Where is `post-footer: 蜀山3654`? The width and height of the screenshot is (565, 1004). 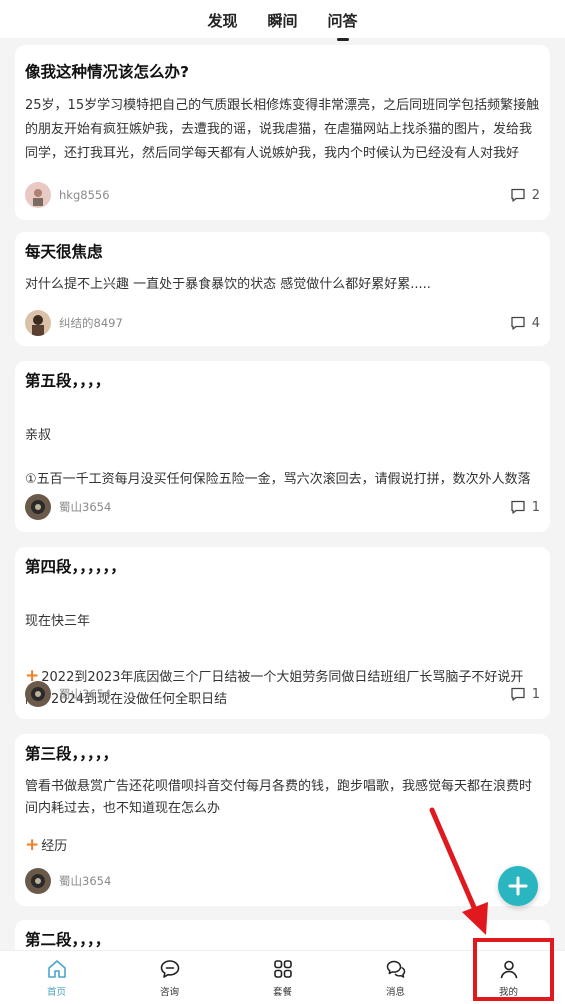 post-footer: 蜀山3654 is located at coordinates (282, 881).